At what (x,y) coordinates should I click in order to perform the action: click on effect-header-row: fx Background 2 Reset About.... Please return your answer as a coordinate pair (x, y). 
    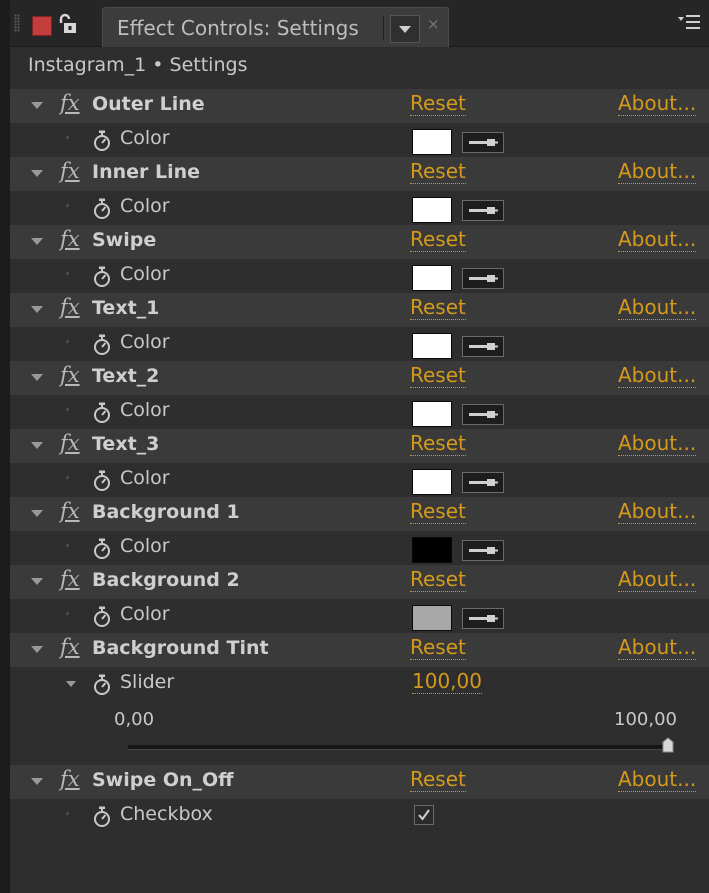
    Looking at the image, I should click on (359, 582).